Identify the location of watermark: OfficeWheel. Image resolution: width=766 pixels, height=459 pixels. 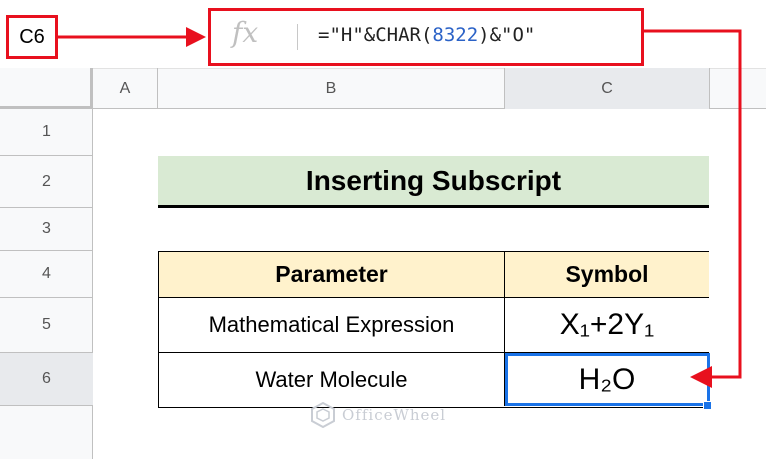
(378, 415).